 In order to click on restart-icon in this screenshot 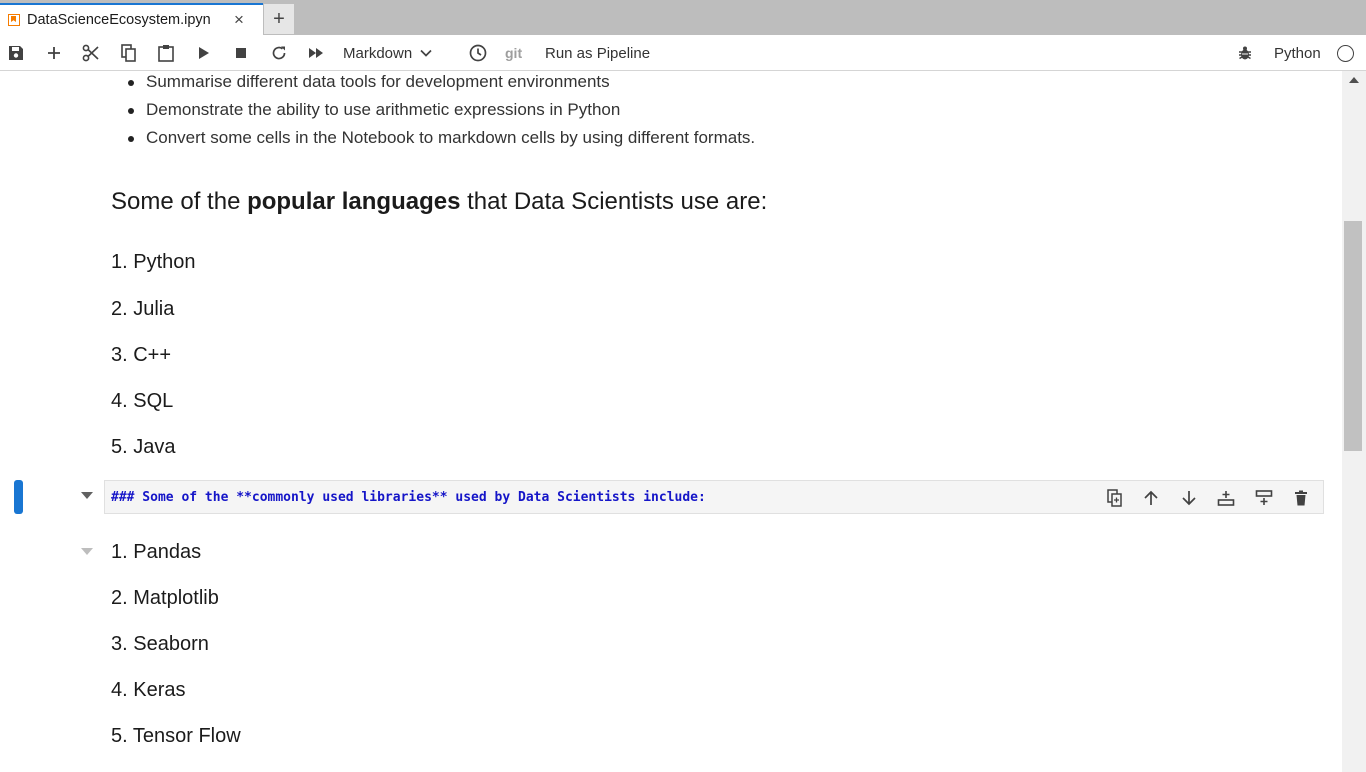, I will do `click(279, 53)`.